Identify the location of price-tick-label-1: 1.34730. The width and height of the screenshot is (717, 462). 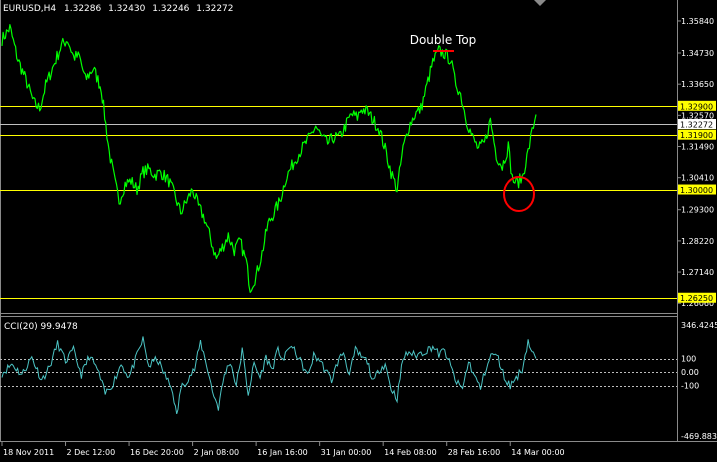
(697, 53).